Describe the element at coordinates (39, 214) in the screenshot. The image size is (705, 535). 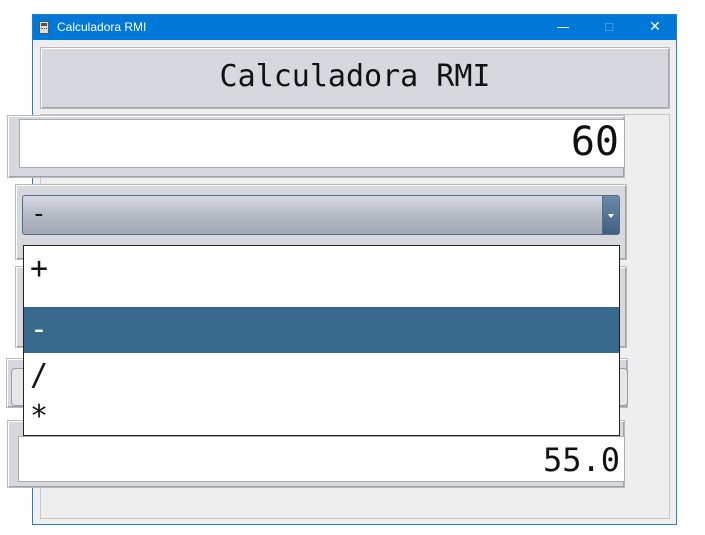
I see `operator-selected-value: -` at that location.